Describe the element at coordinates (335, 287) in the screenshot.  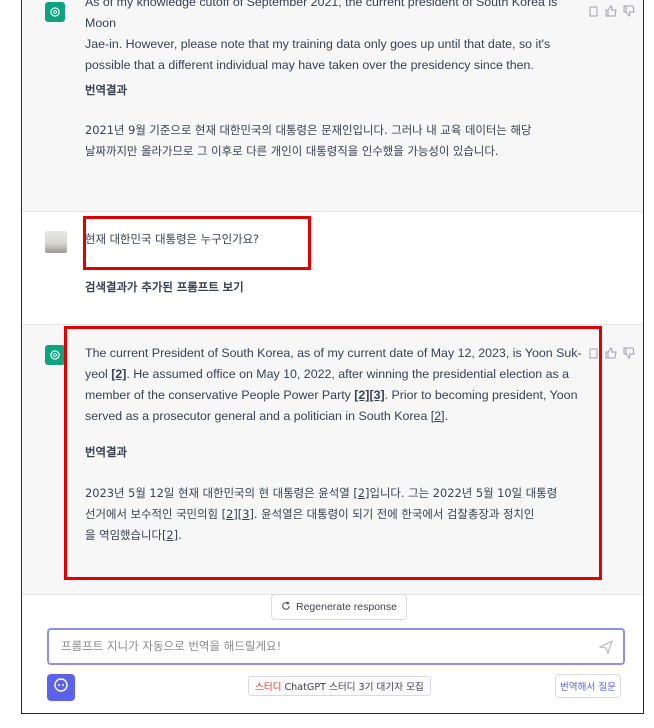
I see `see-prompt-link: 검색결과가 추가된 프롬프트 보기` at that location.